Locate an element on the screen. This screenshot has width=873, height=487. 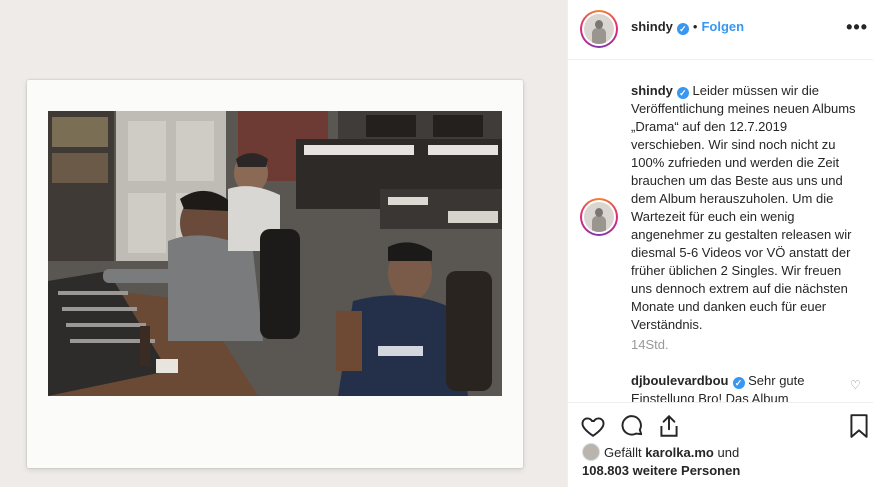
caption-avatar is located at coordinates (599, 217).